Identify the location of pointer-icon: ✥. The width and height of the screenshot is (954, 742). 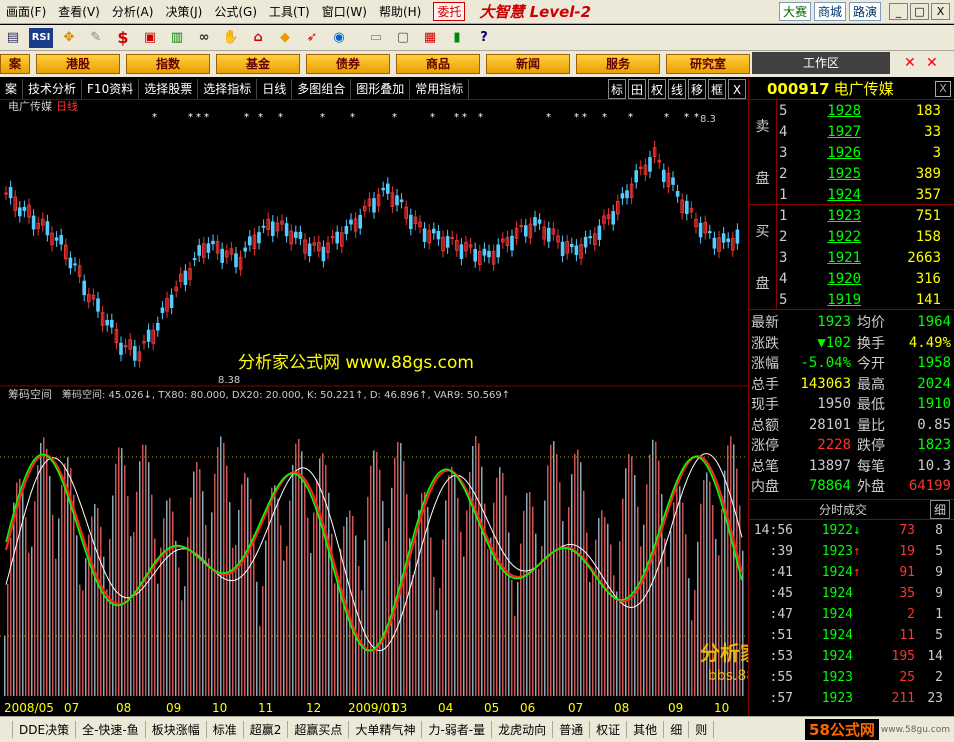
(69, 38).